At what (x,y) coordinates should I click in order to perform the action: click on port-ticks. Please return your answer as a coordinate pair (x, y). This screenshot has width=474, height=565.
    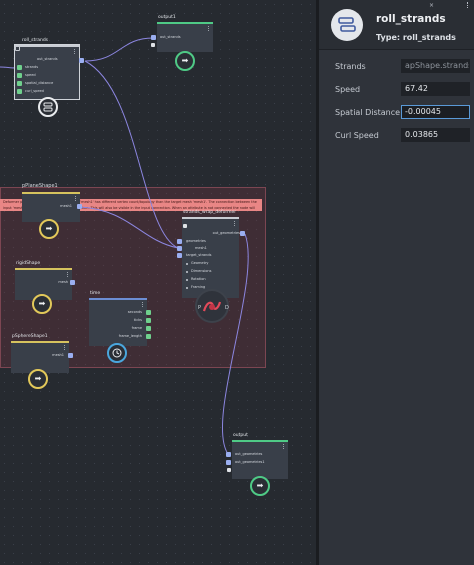
    Looking at the image, I should click on (148, 320).